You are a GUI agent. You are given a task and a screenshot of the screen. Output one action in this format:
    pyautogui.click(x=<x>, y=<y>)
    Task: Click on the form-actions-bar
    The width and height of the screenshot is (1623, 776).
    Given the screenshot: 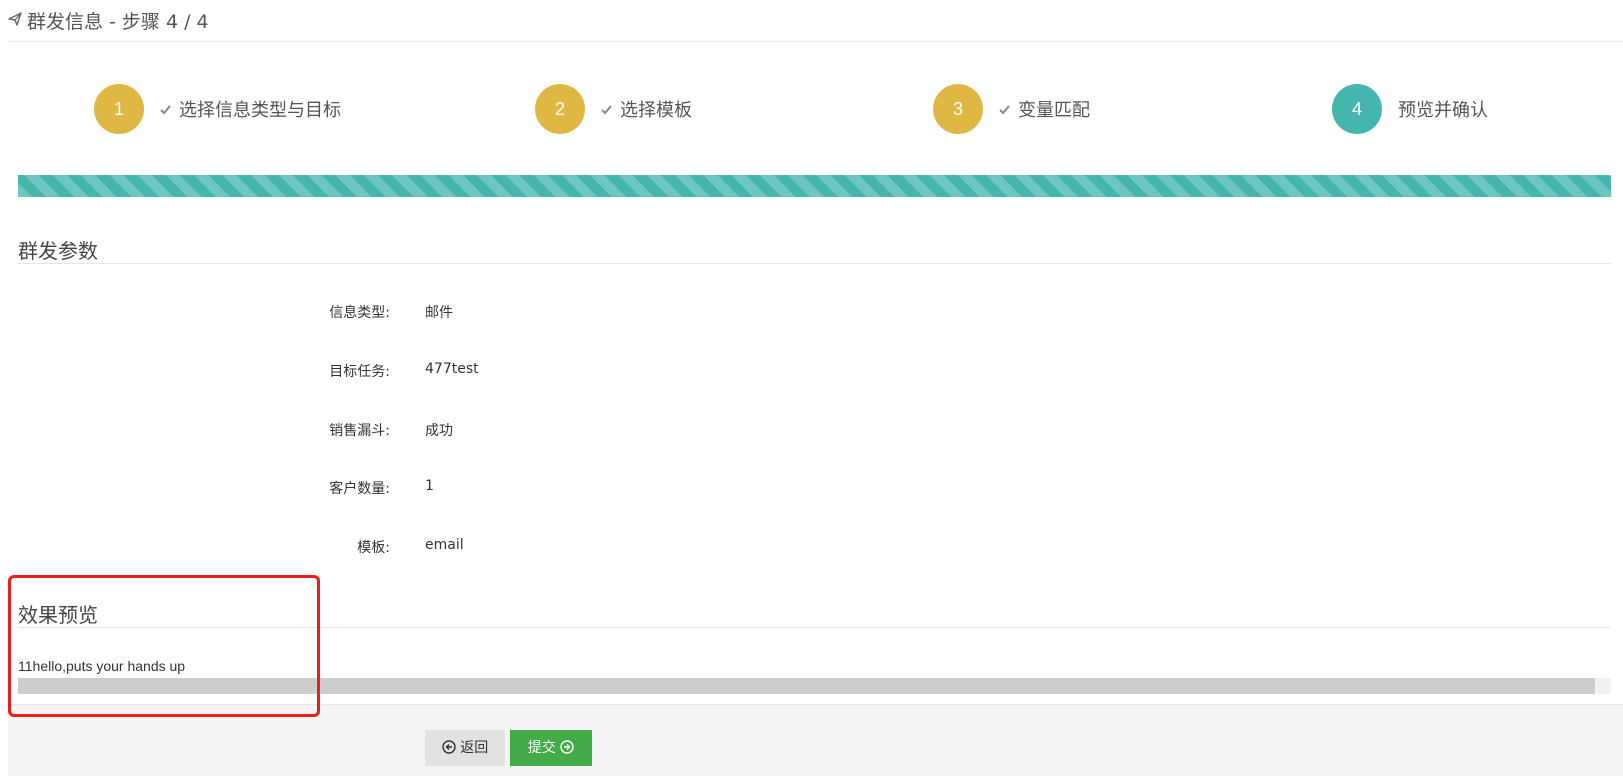 What is the action you would take?
    pyautogui.click(x=815, y=740)
    